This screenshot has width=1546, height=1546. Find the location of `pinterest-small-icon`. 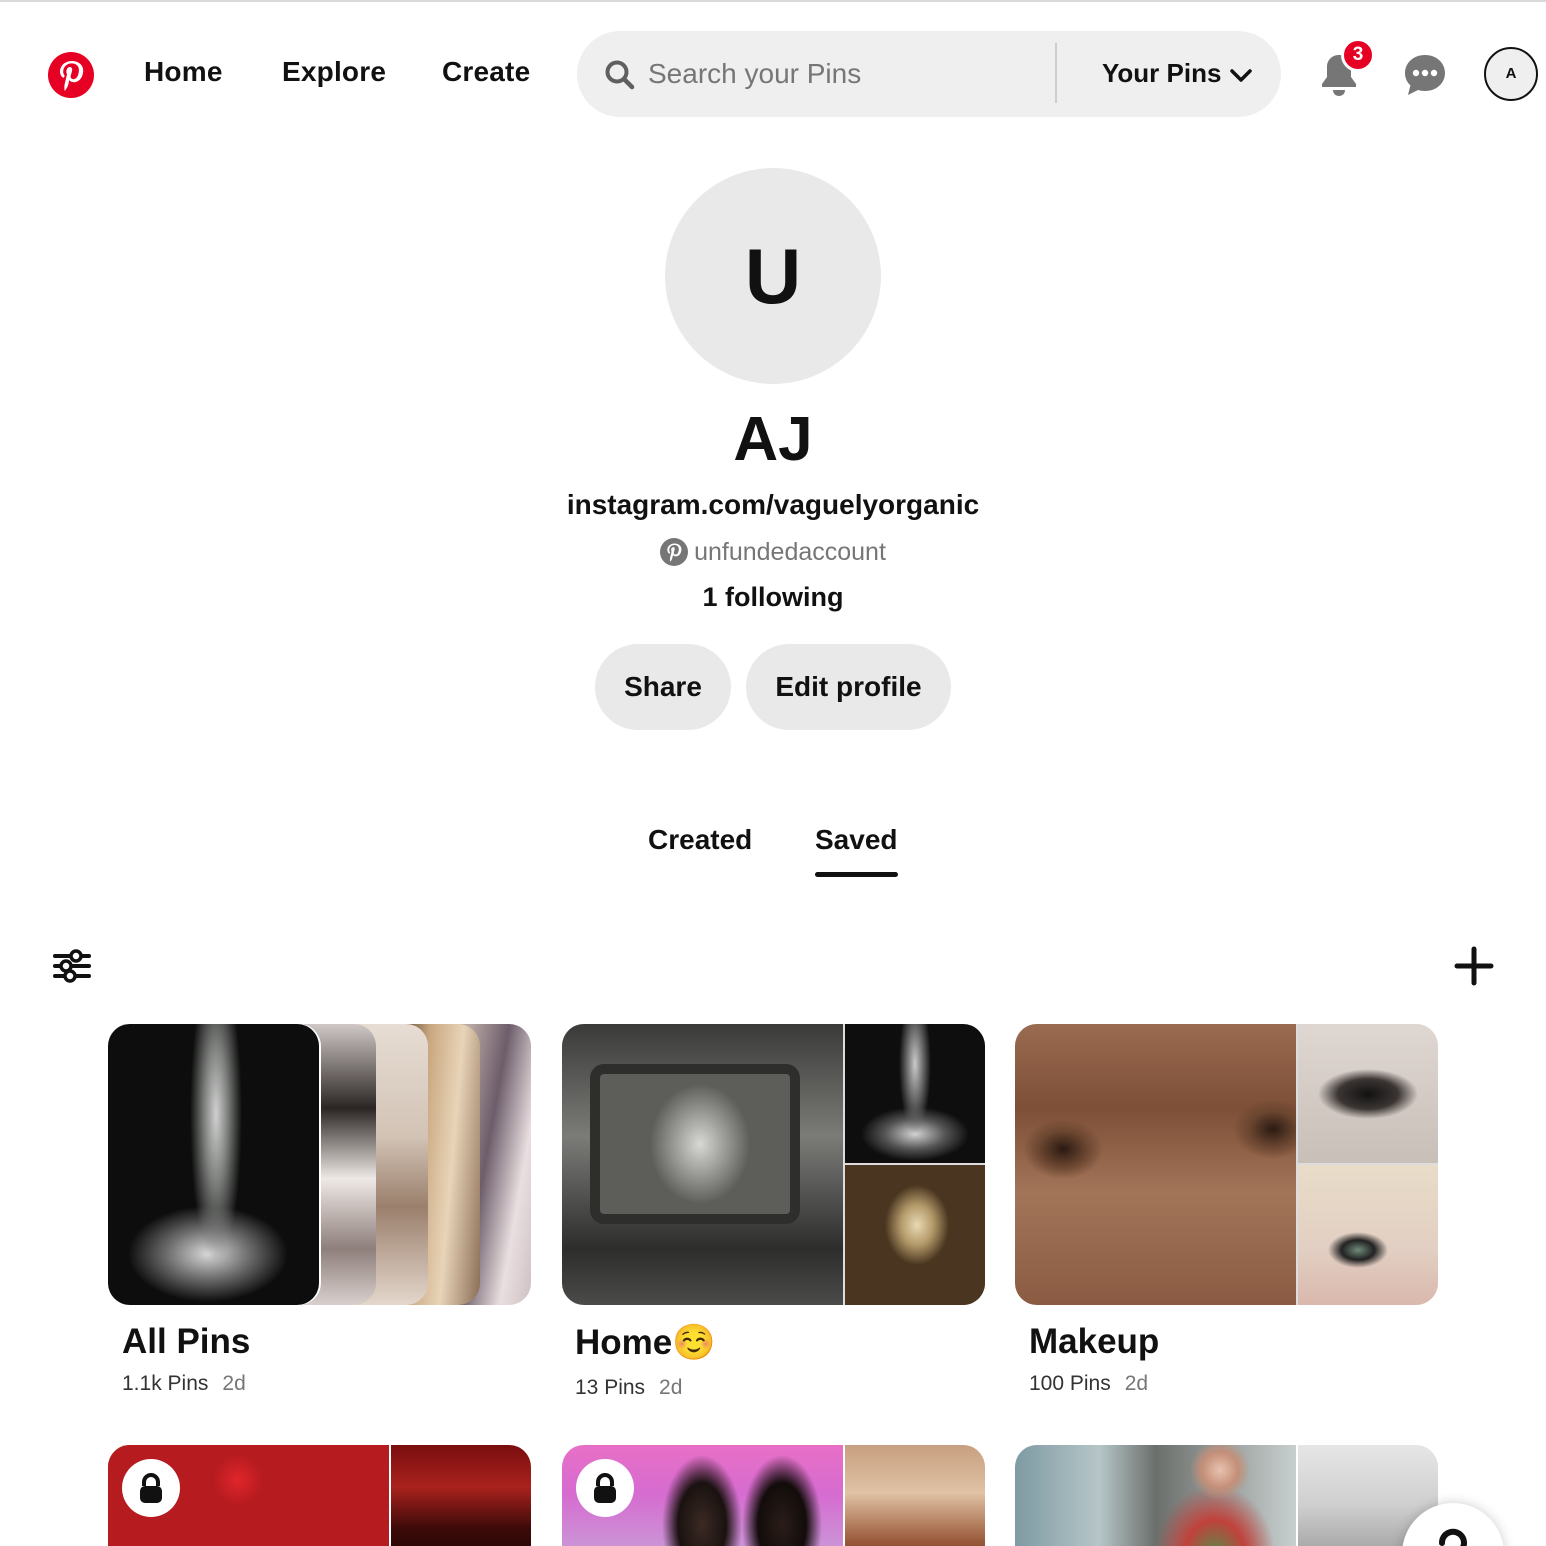

pinterest-small-icon is located at coordinates (674, 552).